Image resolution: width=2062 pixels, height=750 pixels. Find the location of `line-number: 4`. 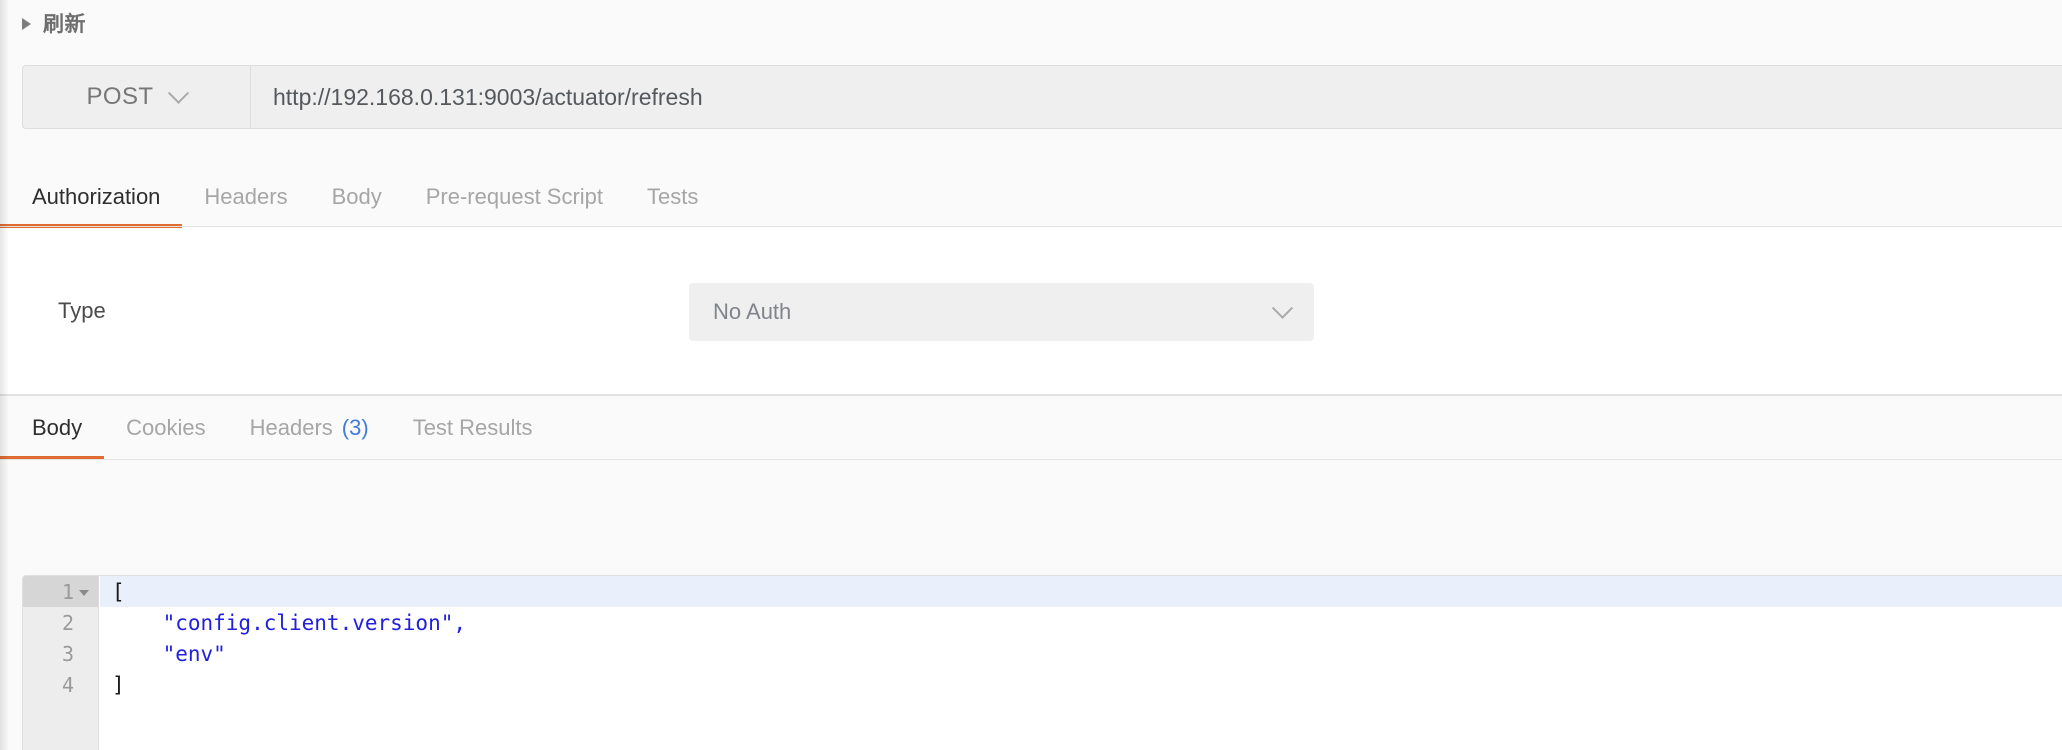

line-number: 4 is located at coordinates (67, 684).